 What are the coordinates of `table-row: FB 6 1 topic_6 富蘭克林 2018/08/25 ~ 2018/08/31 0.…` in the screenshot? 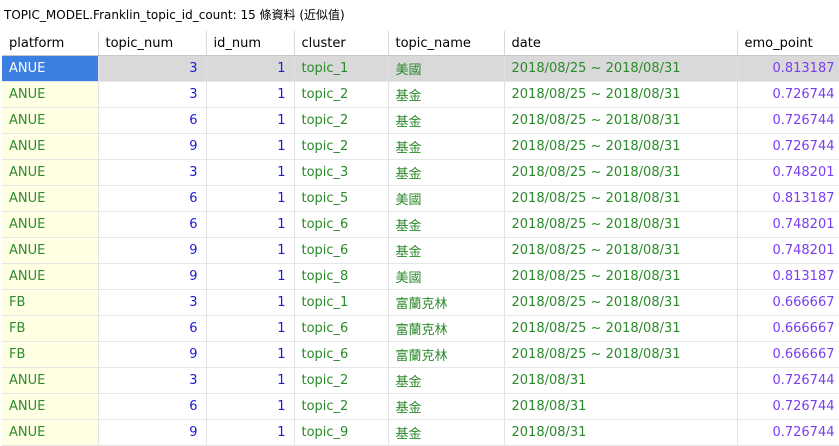 It's located at (420, 328).